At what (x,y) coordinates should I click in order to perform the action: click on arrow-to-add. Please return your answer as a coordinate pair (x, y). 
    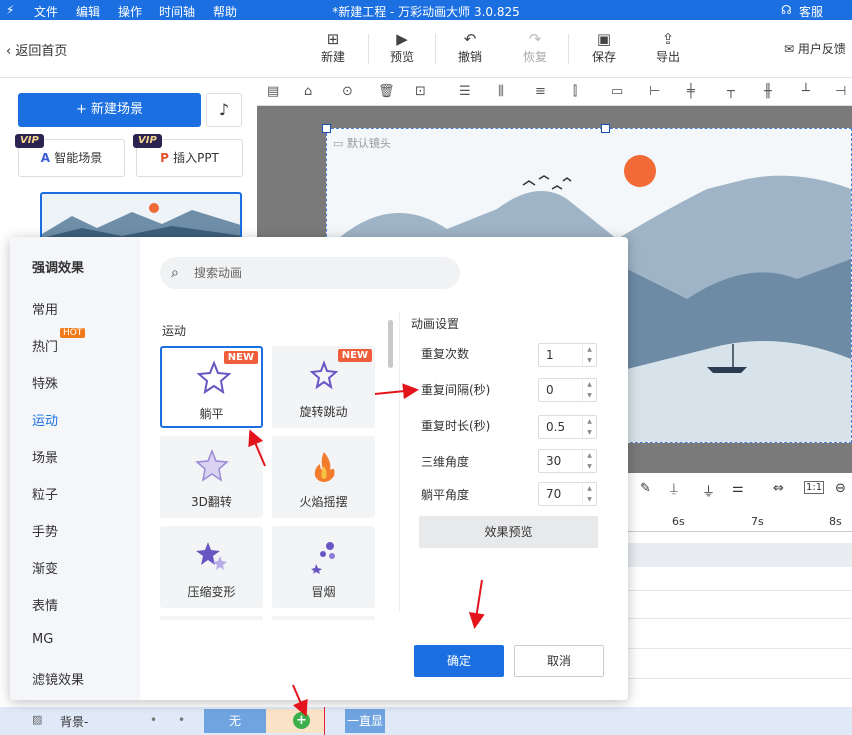
    Looking at the image, I should click on (300, 700).